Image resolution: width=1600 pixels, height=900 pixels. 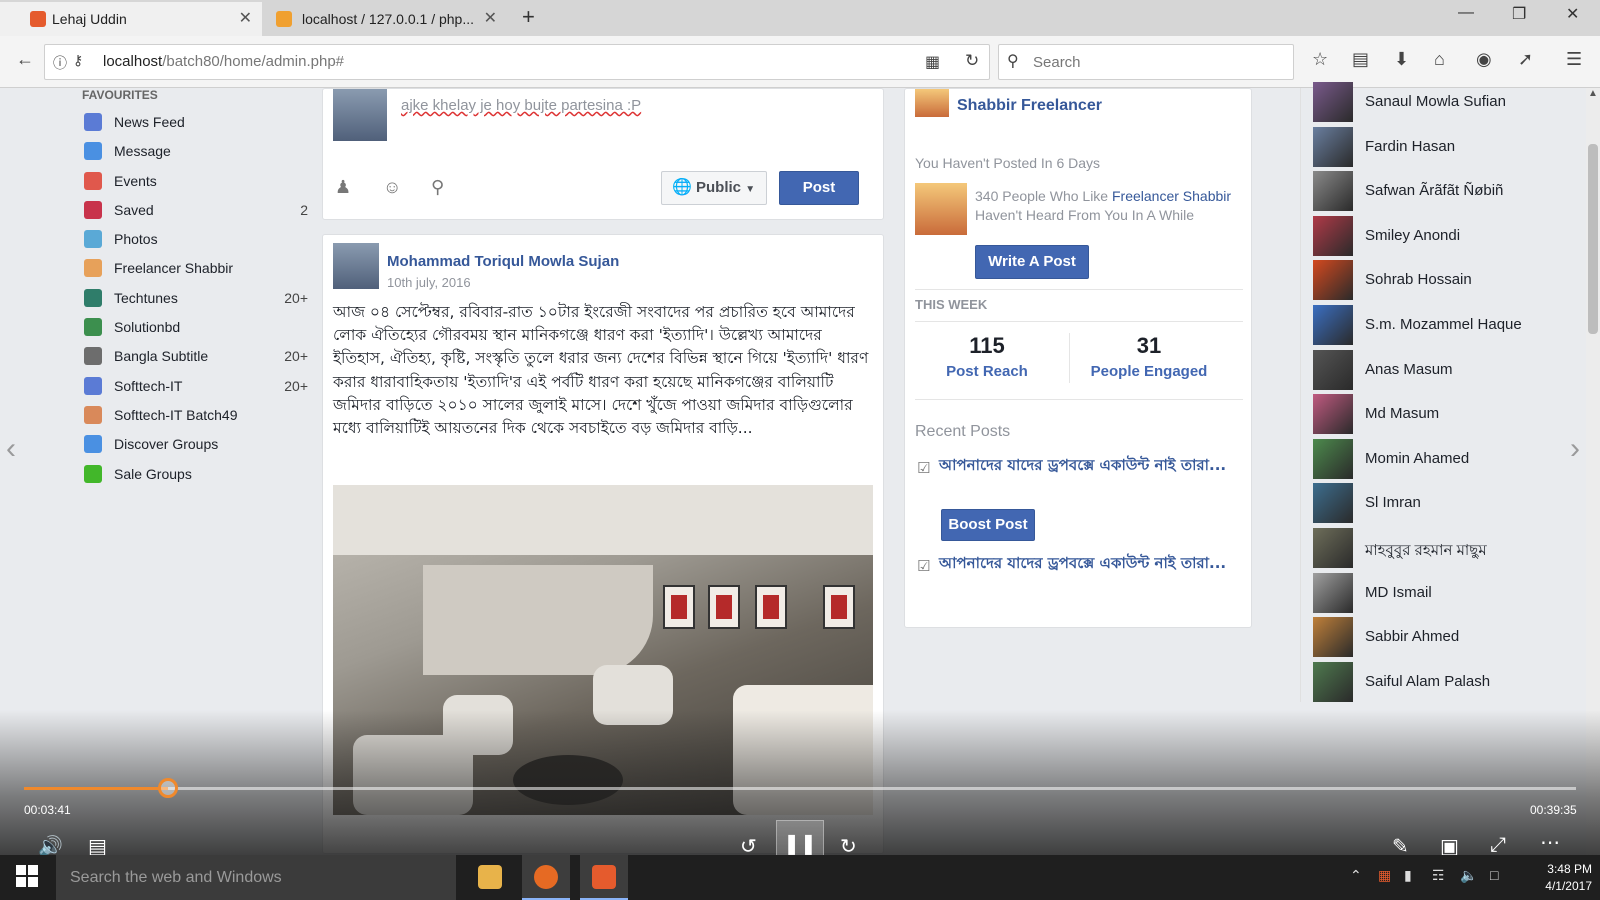 I want to click on favourite-item: Saved 2, so click(x=195, y=210).